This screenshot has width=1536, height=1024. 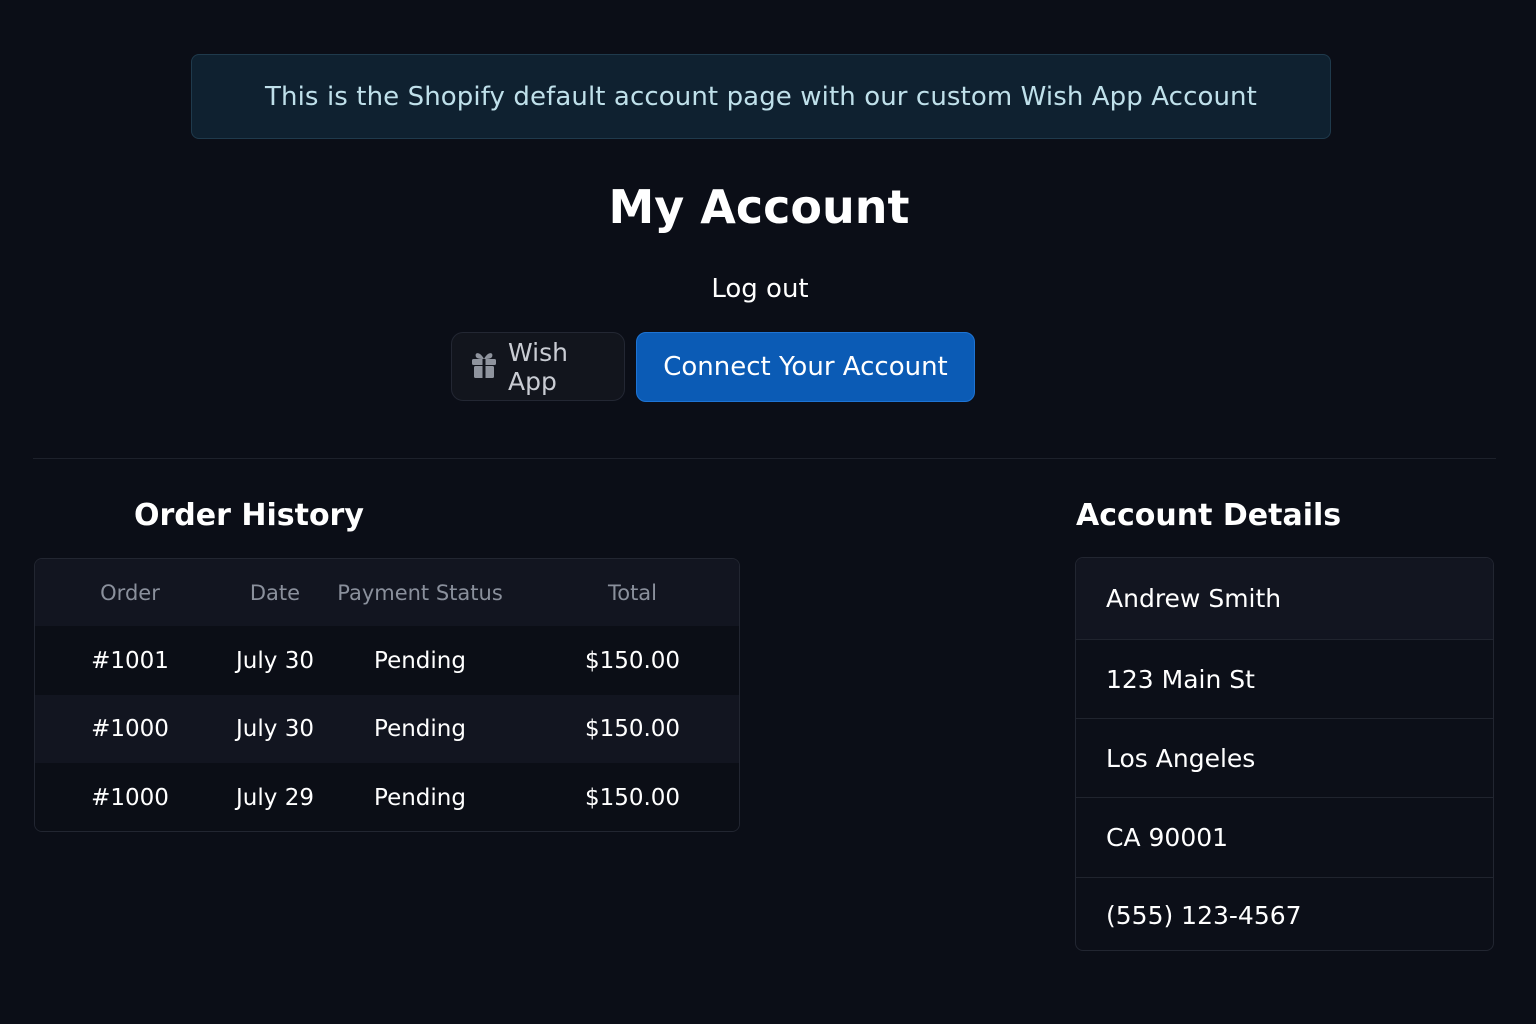 What do you see at coordinates (1284, 758) in the screenshot?
I see `address-city: Los Angeles` at bounding box center [1284, 758].